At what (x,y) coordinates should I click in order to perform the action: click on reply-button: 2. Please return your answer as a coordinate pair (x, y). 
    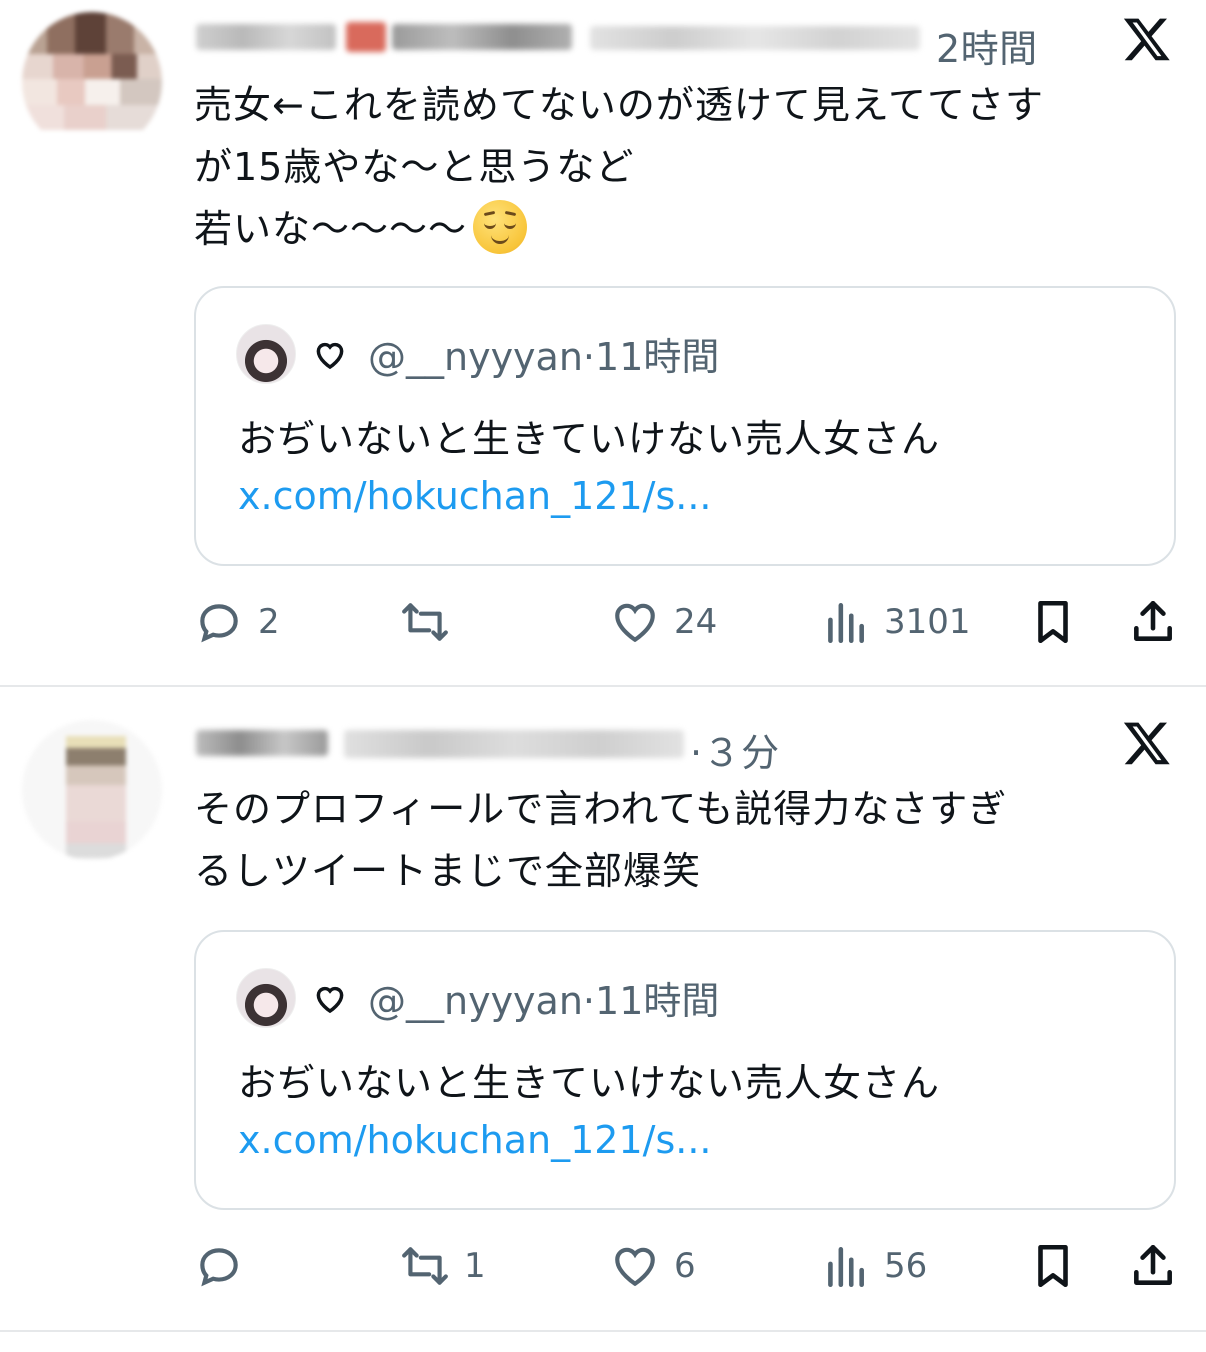
    Looking at the image, I should click on (237, 622).